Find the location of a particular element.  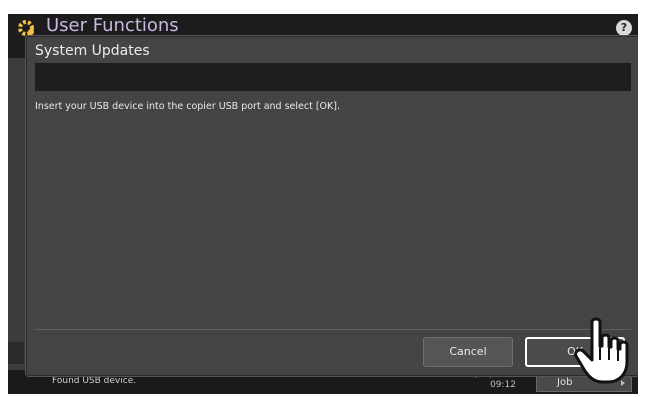

app-title: User Functions is located at coordinates (112, 25).